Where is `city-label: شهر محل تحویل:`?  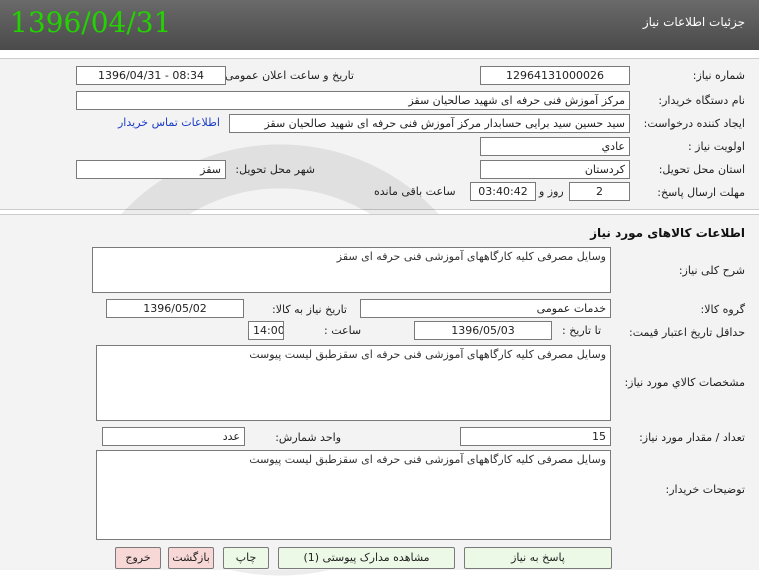 city-label: شهر محل تحویل: is located at coordinates (275, 169).